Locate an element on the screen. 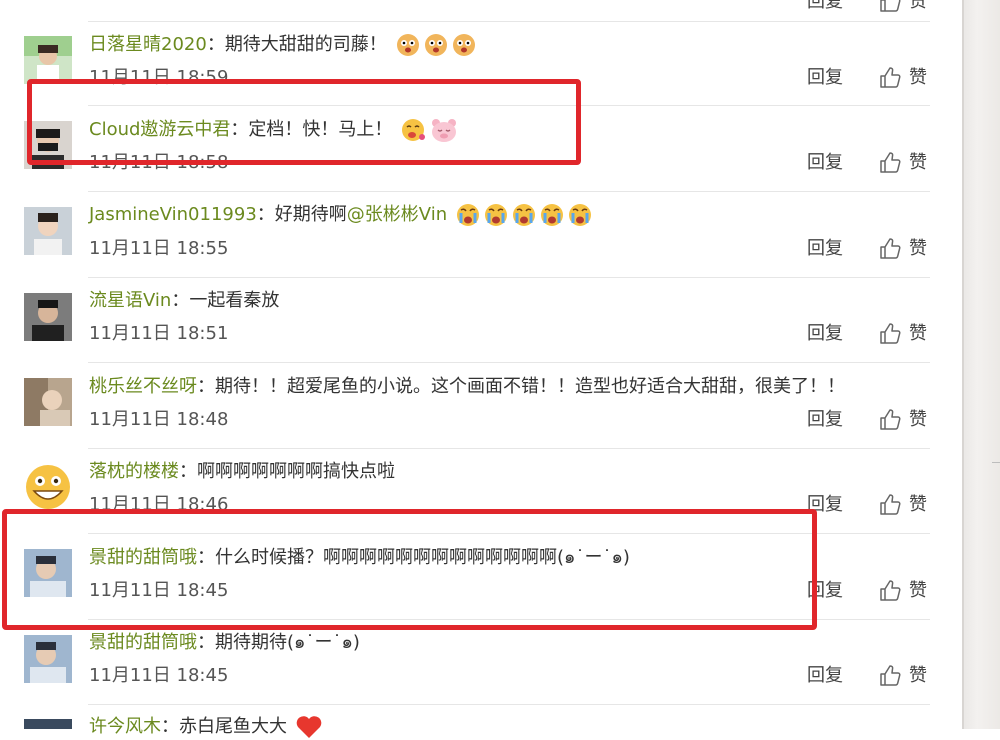 The width and height of the screenshot is (1000, 740). username-link: 景甜的甜筒哦 is located at coordinates (143, 642).